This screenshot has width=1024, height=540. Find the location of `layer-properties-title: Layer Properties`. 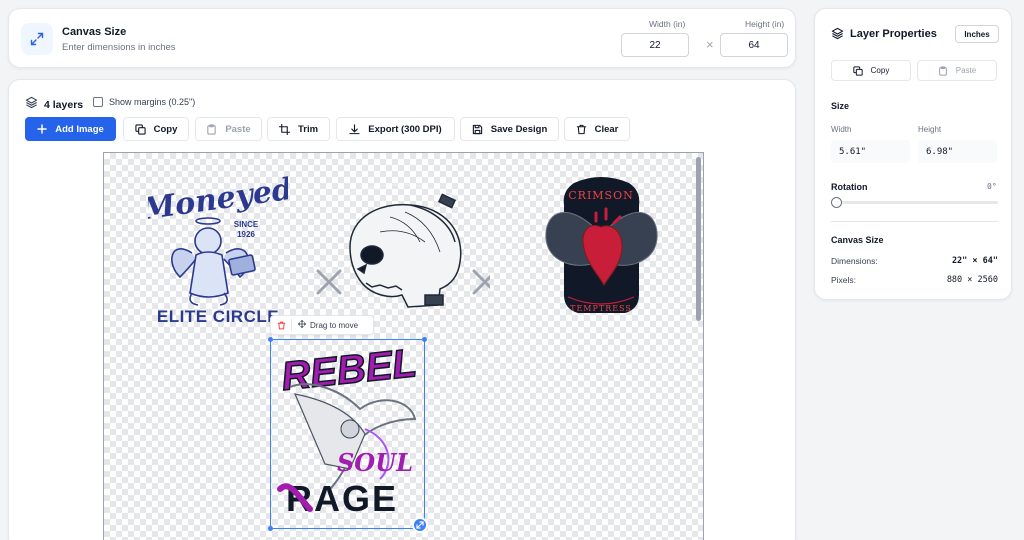

layer-properties-title: Layer Properties is located at coordinates (893, 33).